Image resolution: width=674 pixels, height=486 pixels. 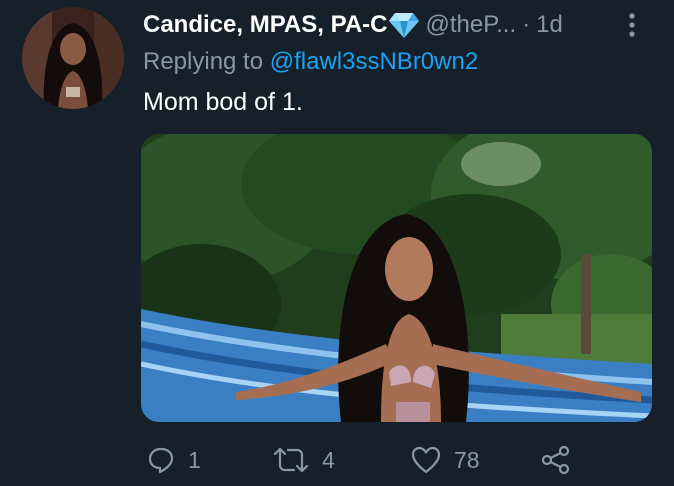 What do you see at coordinates (337, 460) in the screenshot?
I see `tweet-actions: 1 4 78` at bounding box center [337, 460].